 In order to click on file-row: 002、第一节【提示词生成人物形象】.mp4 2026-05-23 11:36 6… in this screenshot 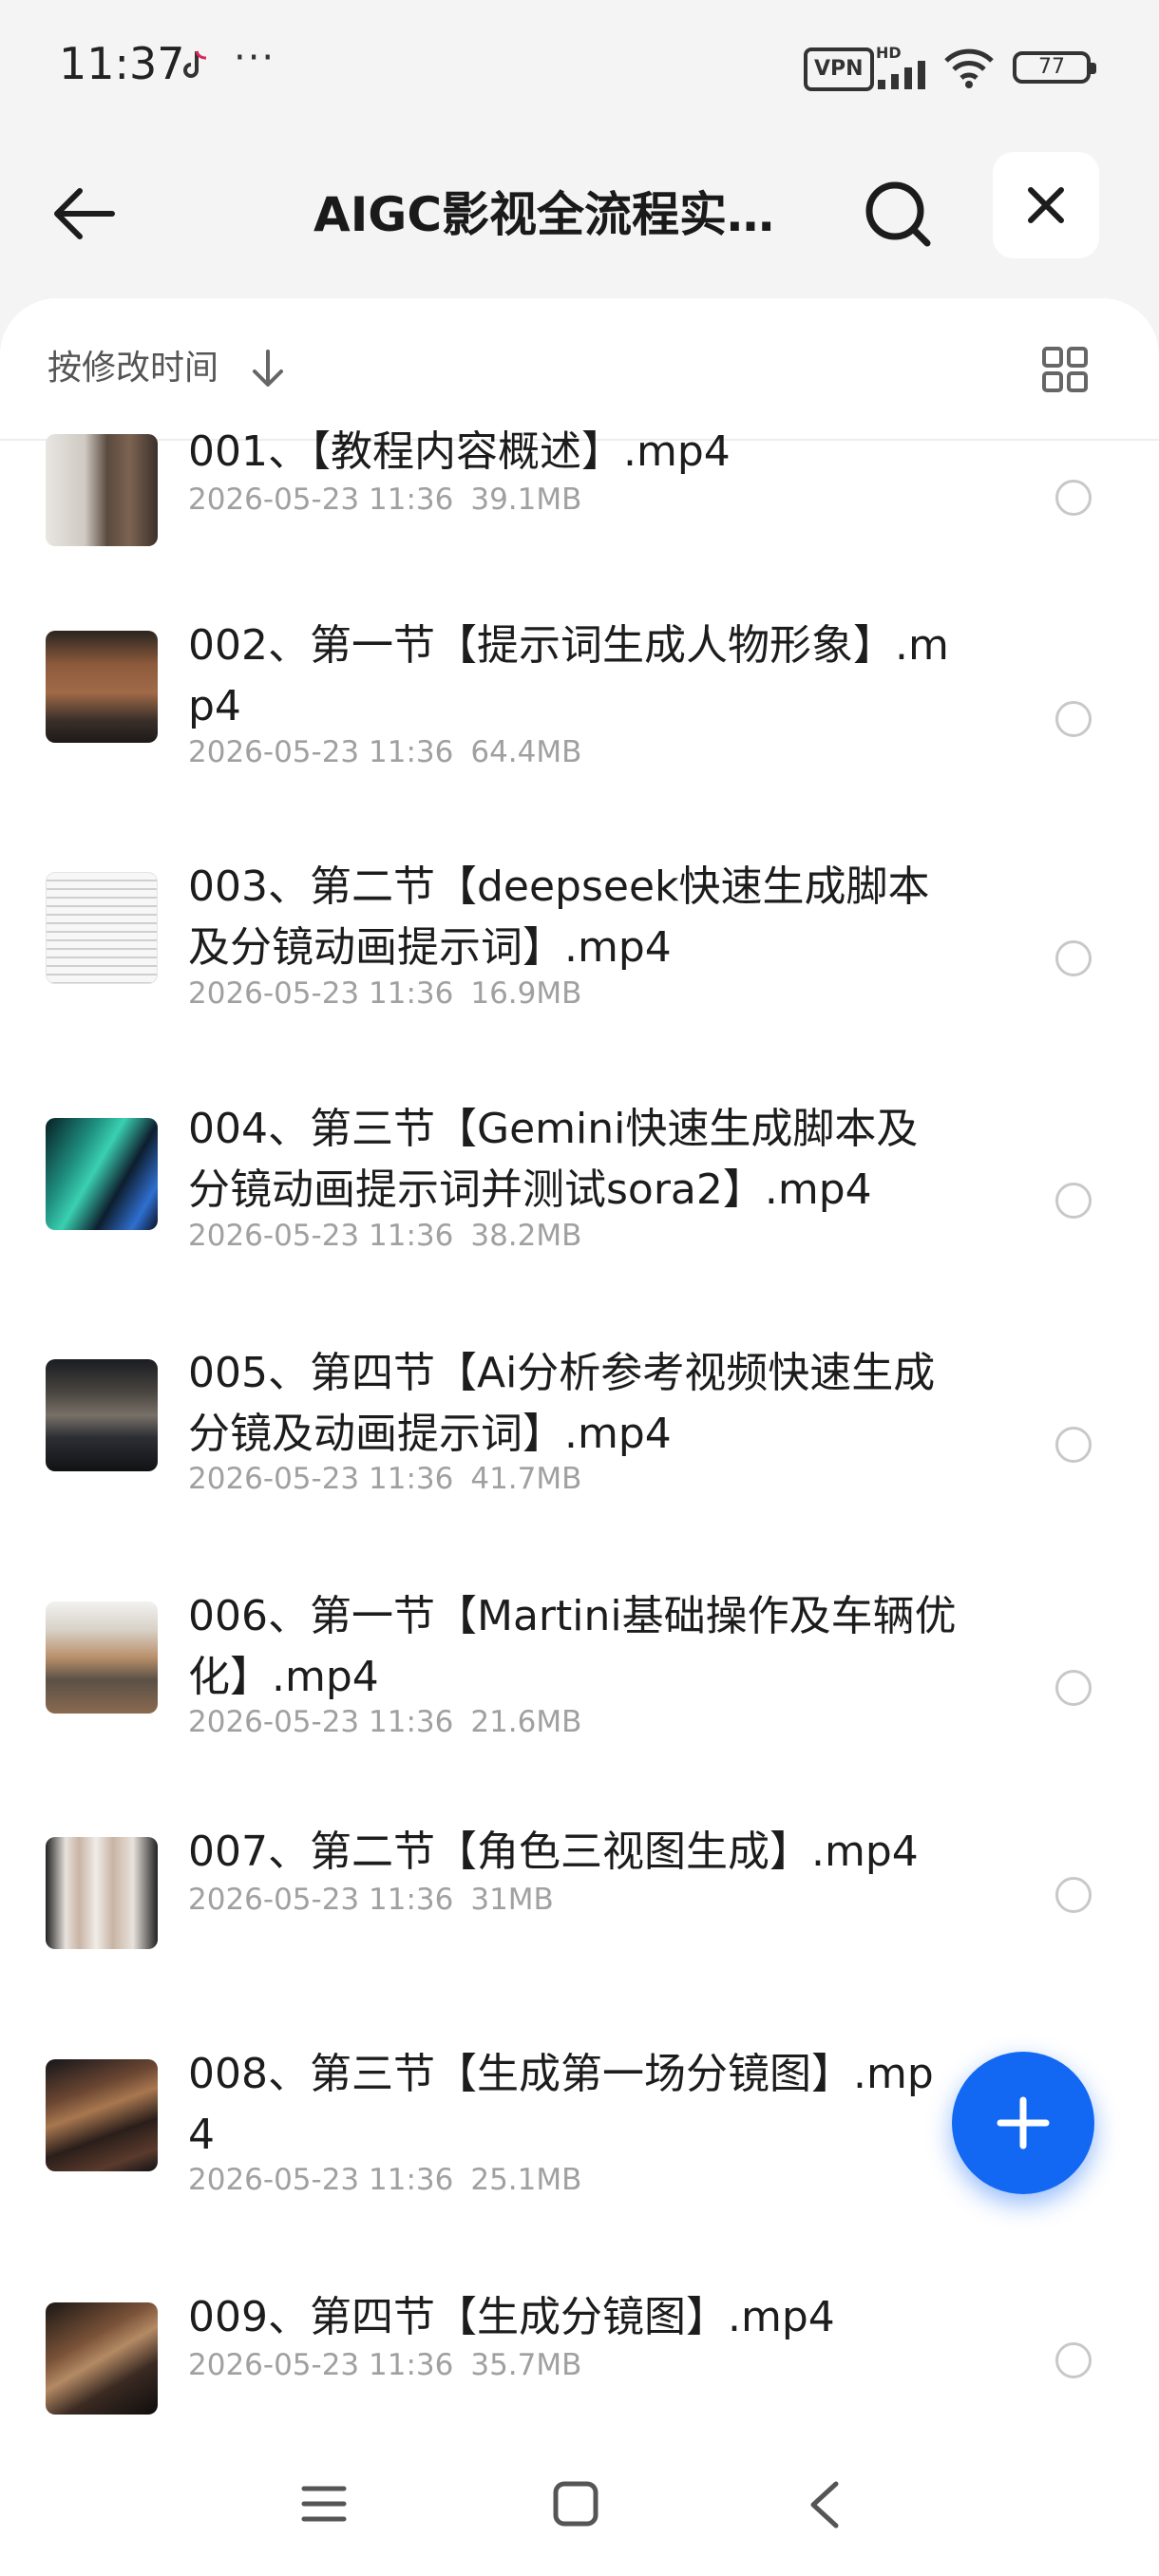, I will do `click(579, 695)`.